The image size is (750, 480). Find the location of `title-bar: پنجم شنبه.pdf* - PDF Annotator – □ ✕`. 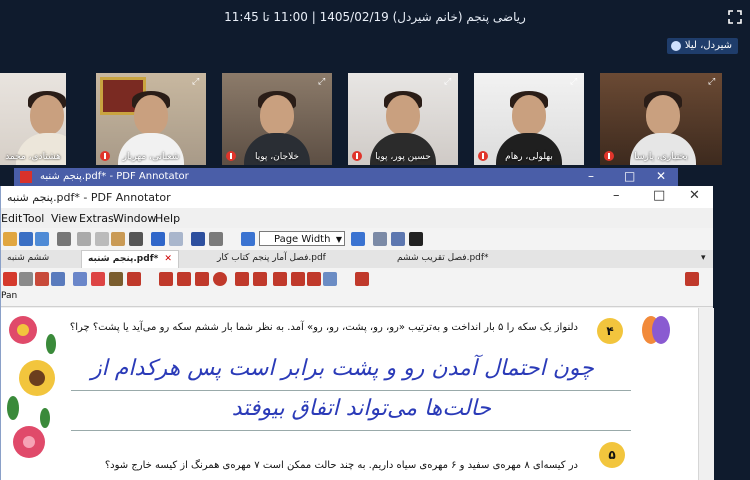

title-bar: پنجم شنبه.pdf* - PDF Annotator – □ ✕ is located at coordinates (357, 197).